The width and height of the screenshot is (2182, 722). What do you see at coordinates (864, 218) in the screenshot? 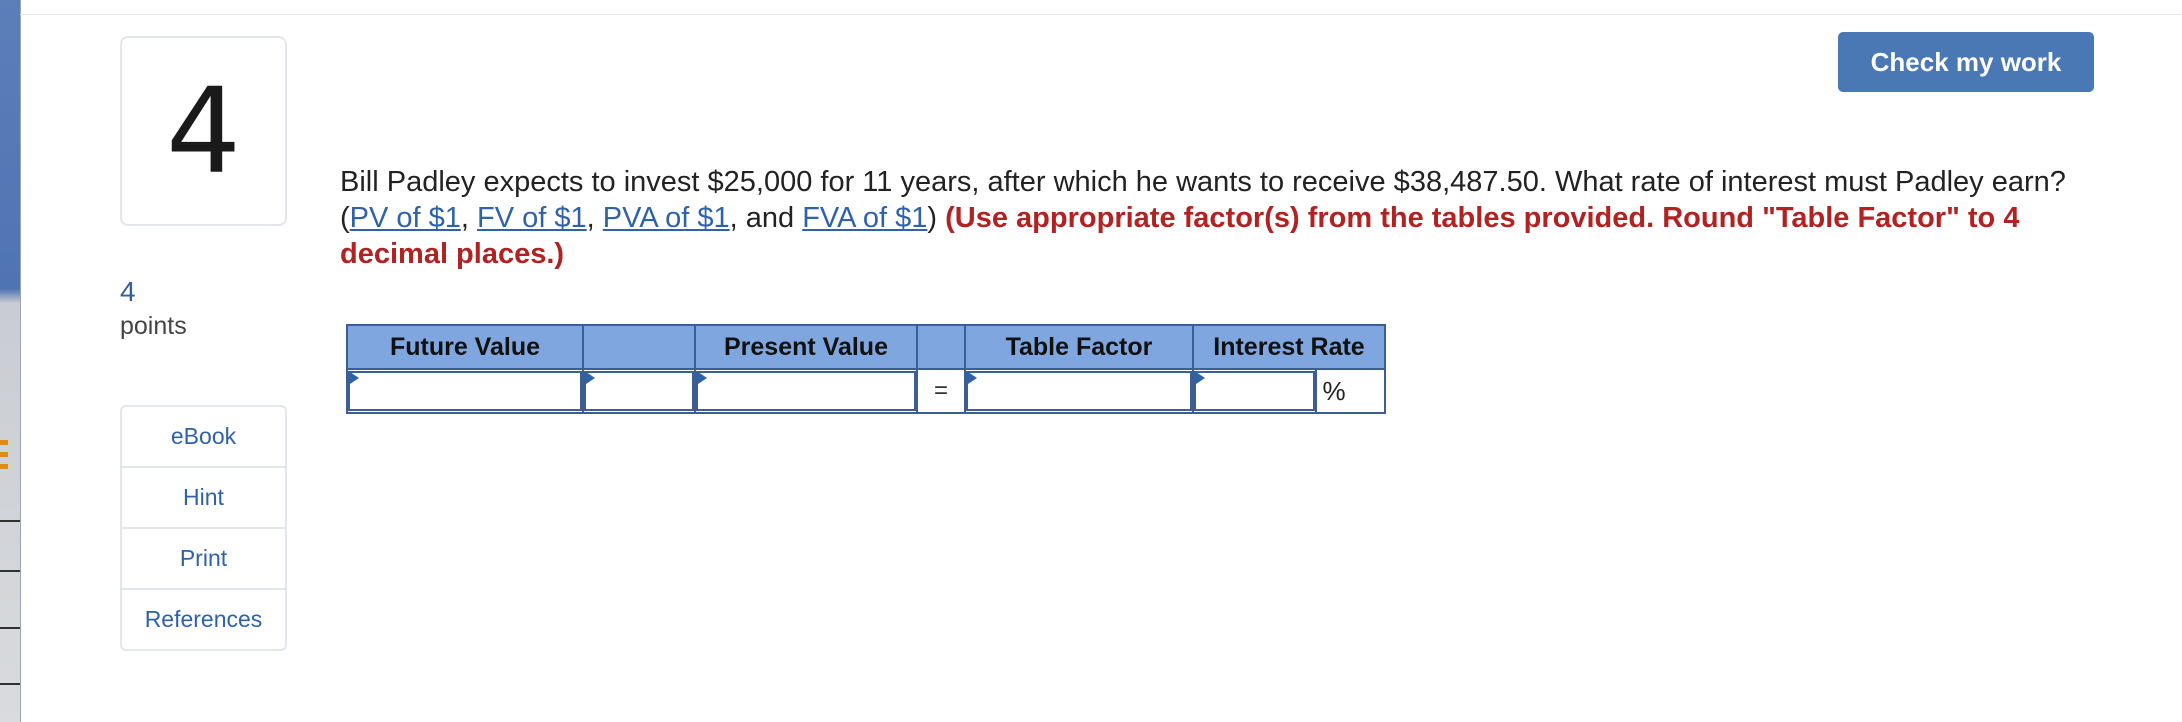
I see `fva-of-1-link: FVA of $1` at bounding box center [864, 218].